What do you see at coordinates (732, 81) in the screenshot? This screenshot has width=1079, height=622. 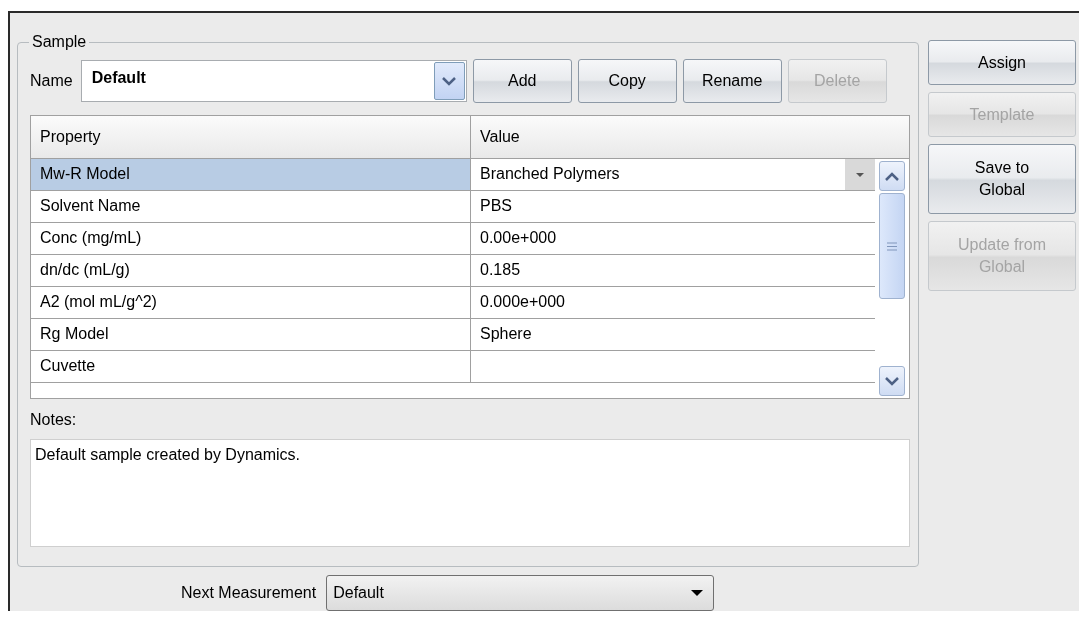 I see `action-button: Rename` at bounding box center [732, 81].